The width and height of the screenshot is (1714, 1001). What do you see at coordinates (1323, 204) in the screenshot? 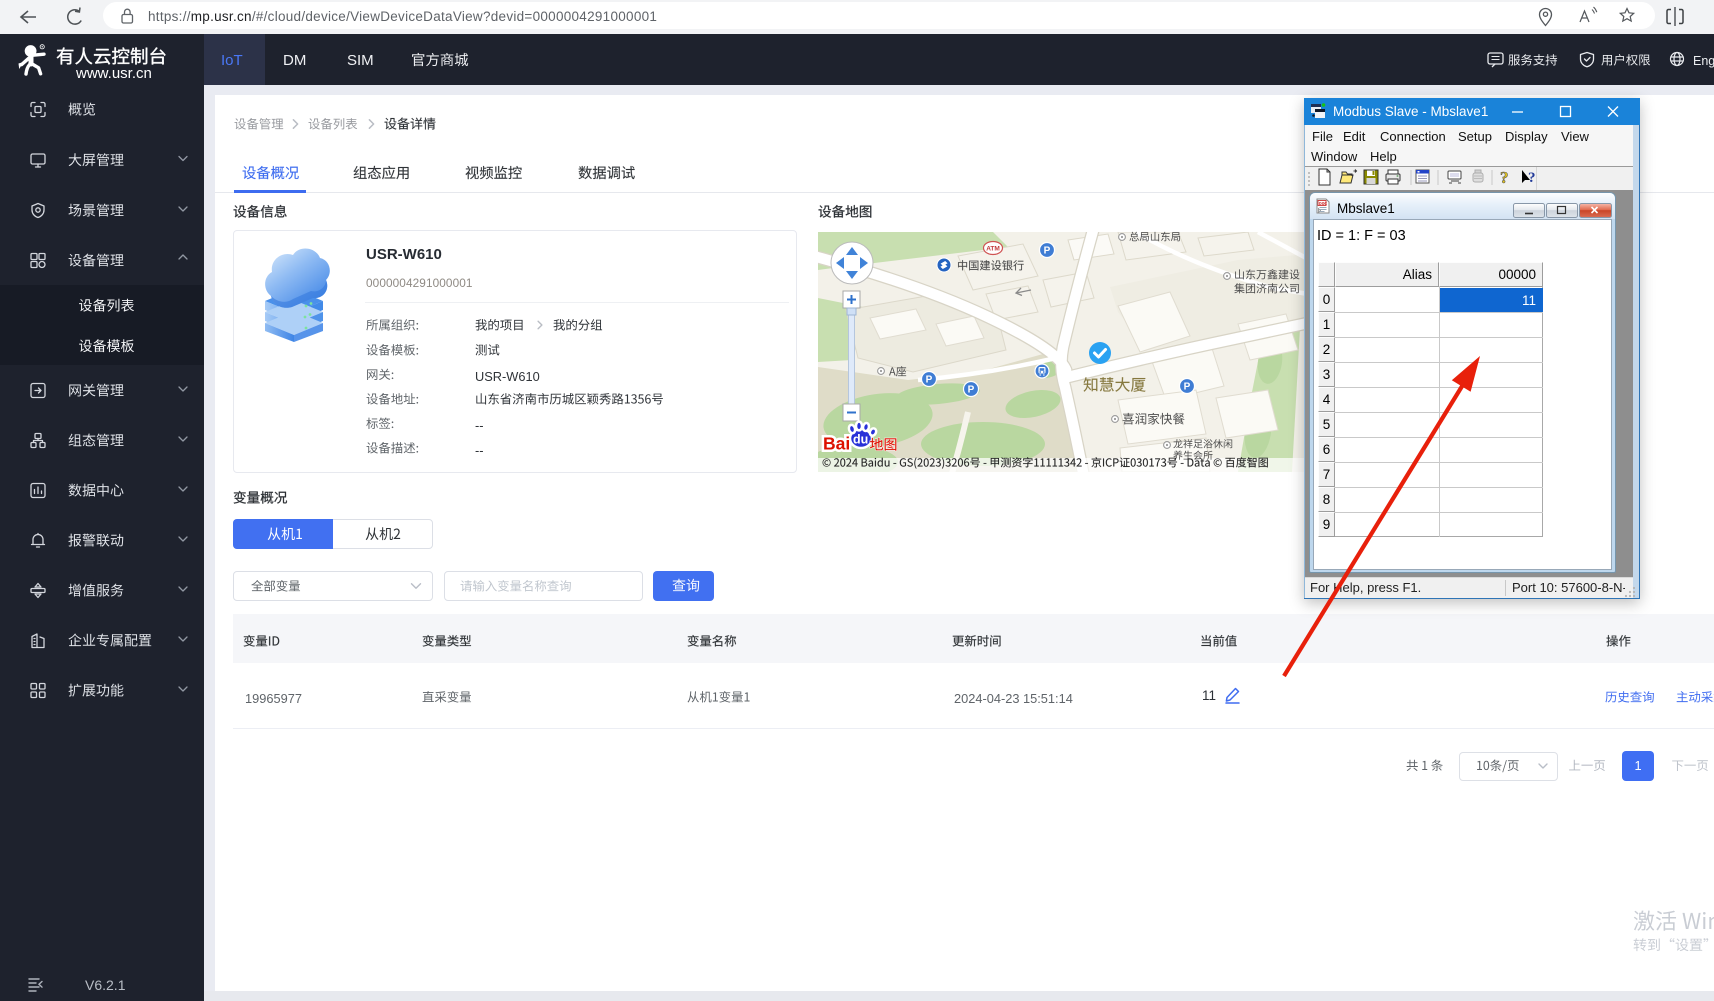
I see `svg-text: DOC` at bounding box center [1323, 204].